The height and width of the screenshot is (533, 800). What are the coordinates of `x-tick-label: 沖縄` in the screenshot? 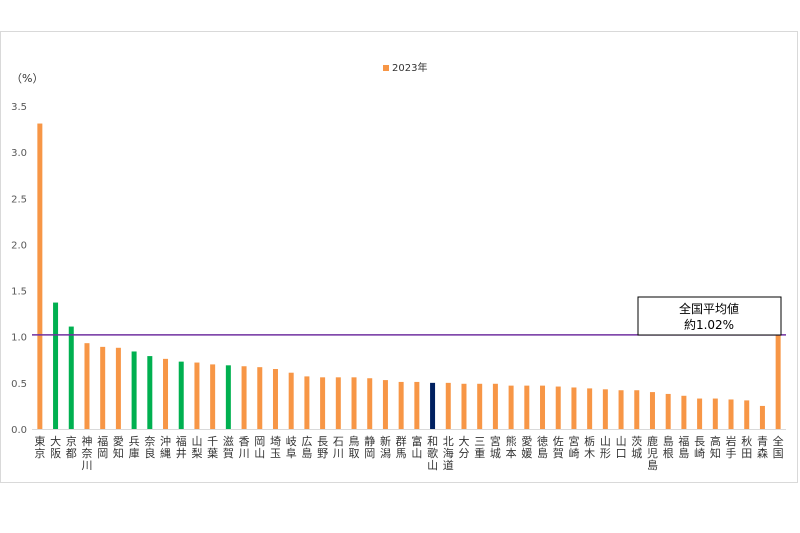 It's located at (165, 447).